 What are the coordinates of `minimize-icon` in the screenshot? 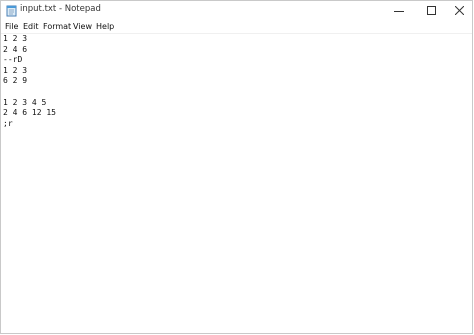 It's located at (399, 11).